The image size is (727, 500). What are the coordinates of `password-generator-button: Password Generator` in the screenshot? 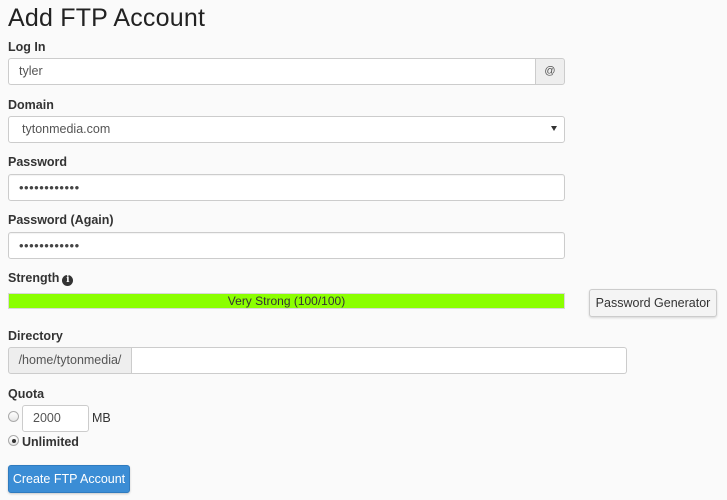 It's located at (653, 303).